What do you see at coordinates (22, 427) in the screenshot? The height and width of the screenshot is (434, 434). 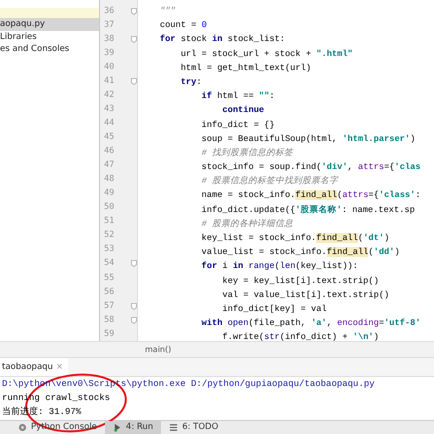 I see `python-icon` at bounding box center [22, 427].